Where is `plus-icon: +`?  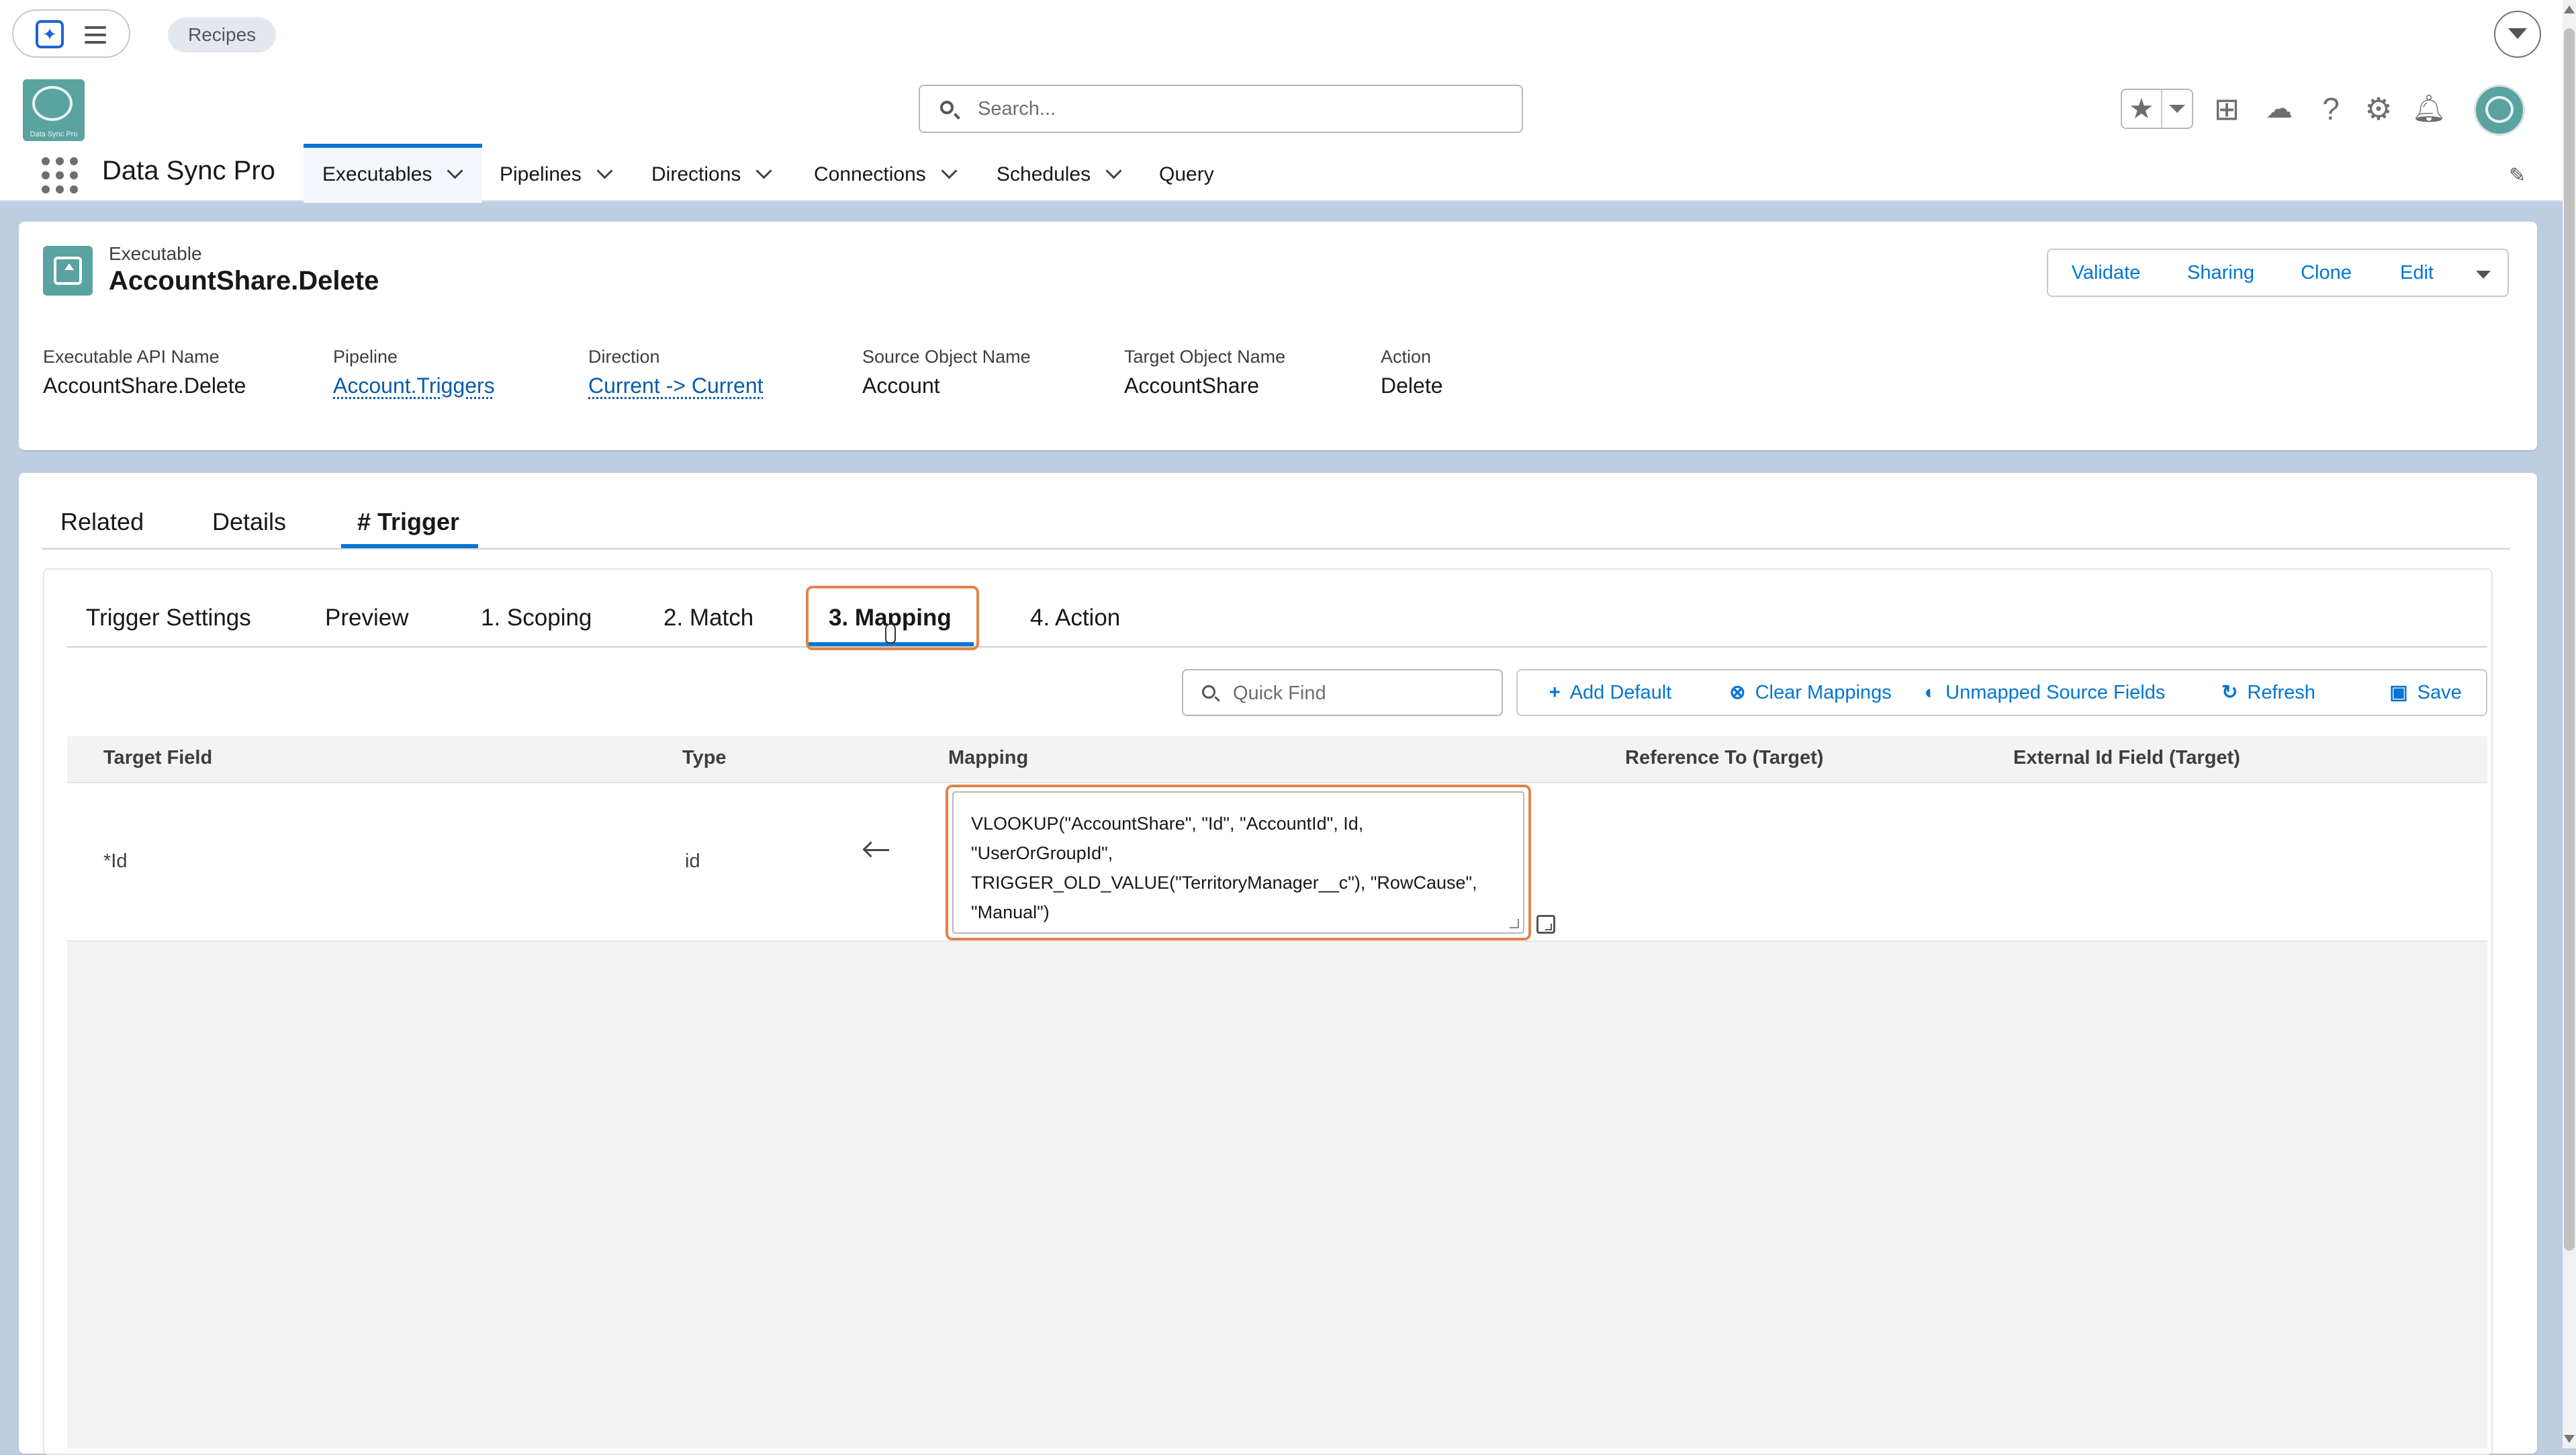 plus-icon: + is located at coordinates (1555, 692).